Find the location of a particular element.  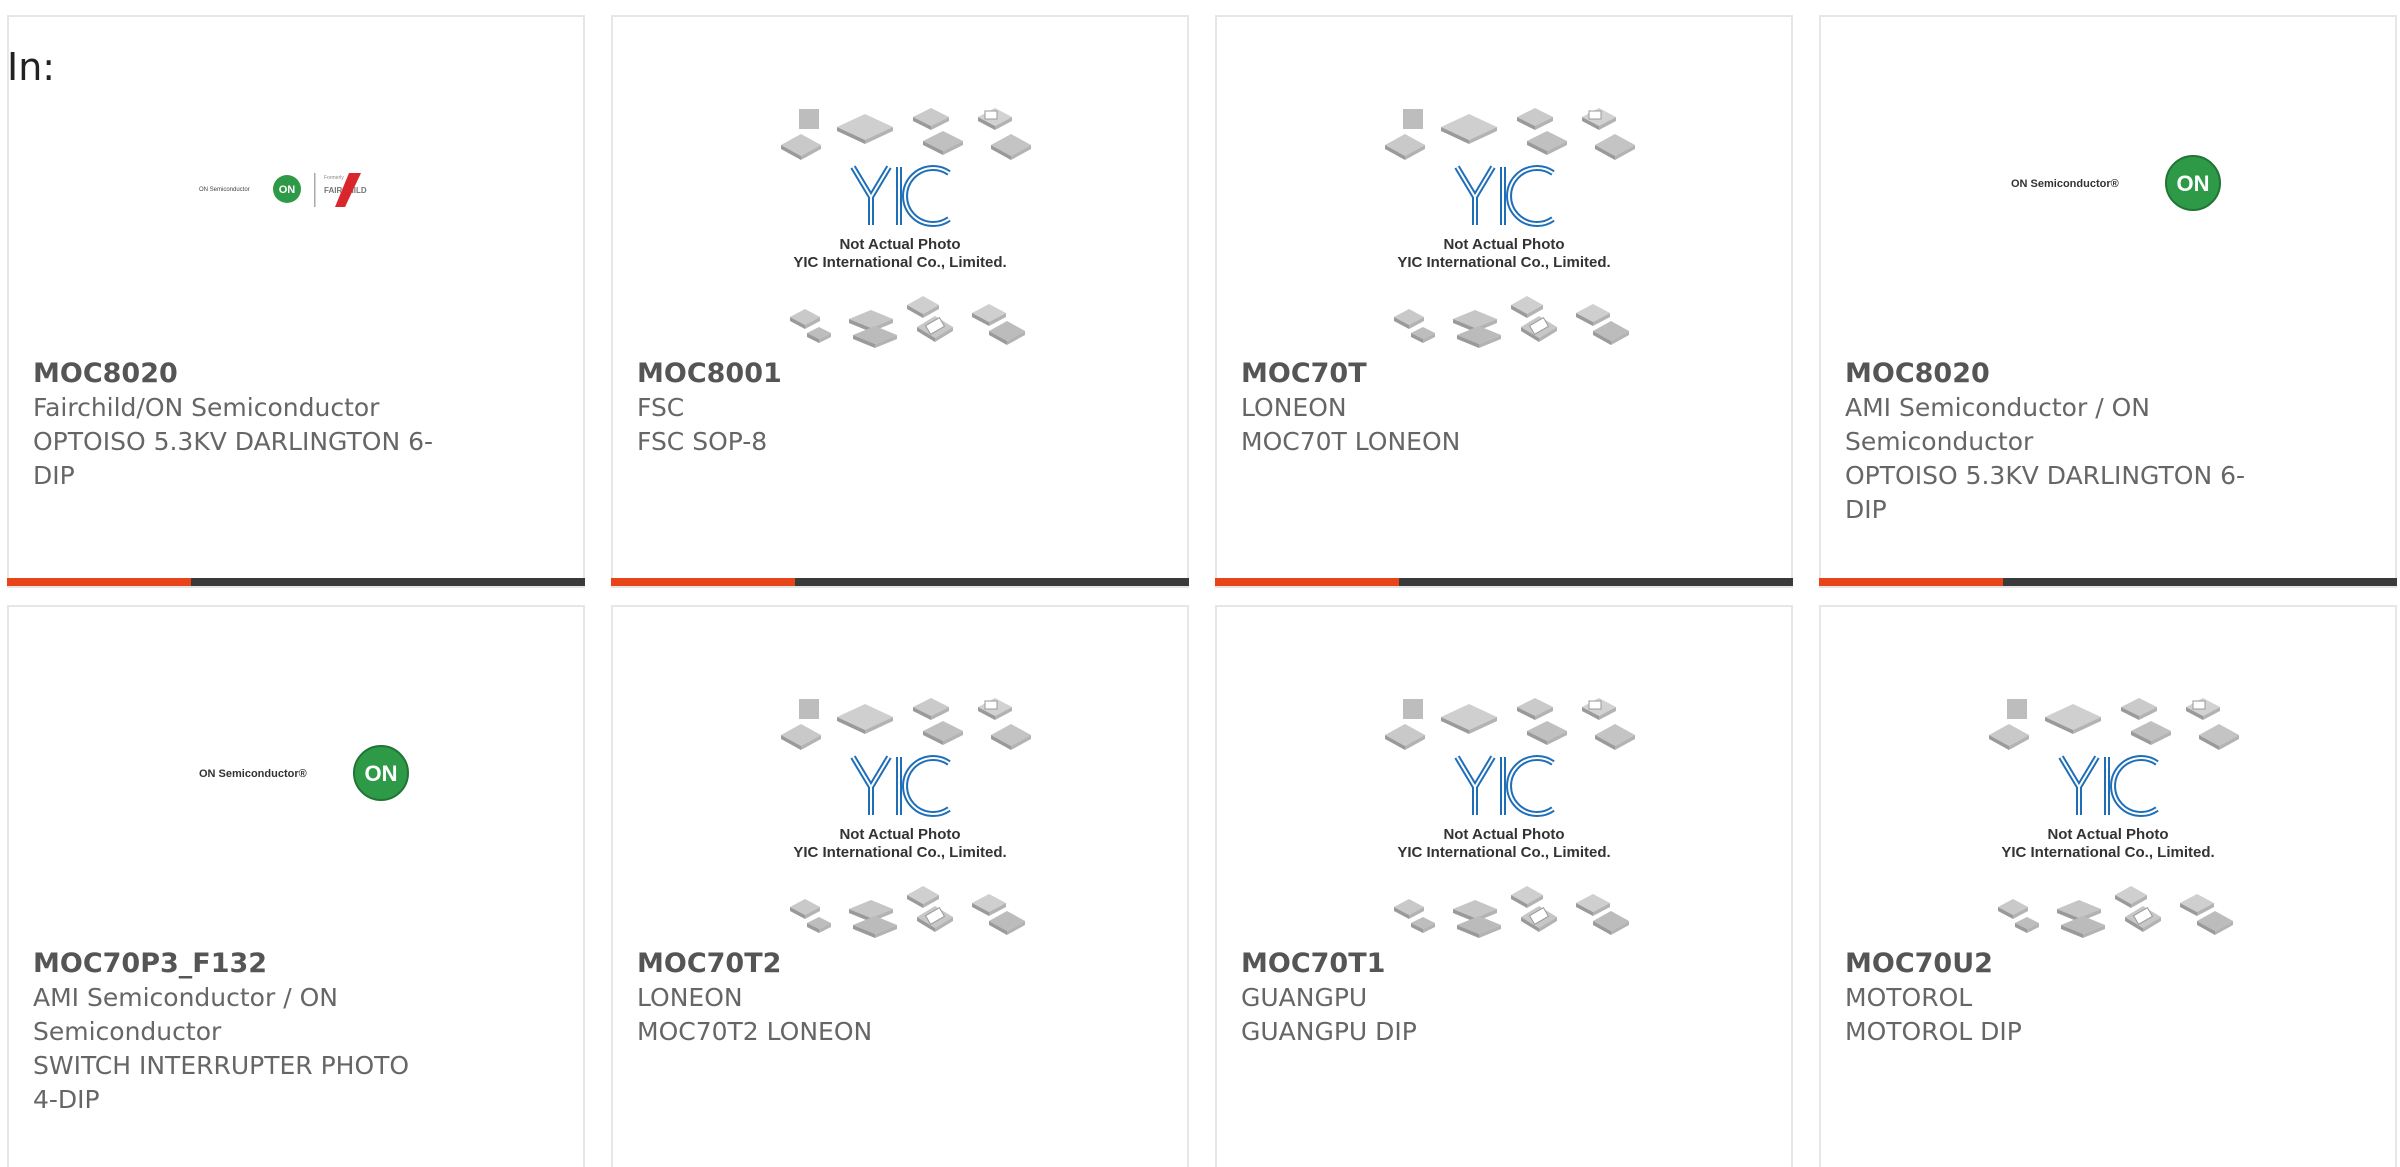

product-info: MOC8001 FSC FSC SOP-8 is located at coordinates (852, 408).